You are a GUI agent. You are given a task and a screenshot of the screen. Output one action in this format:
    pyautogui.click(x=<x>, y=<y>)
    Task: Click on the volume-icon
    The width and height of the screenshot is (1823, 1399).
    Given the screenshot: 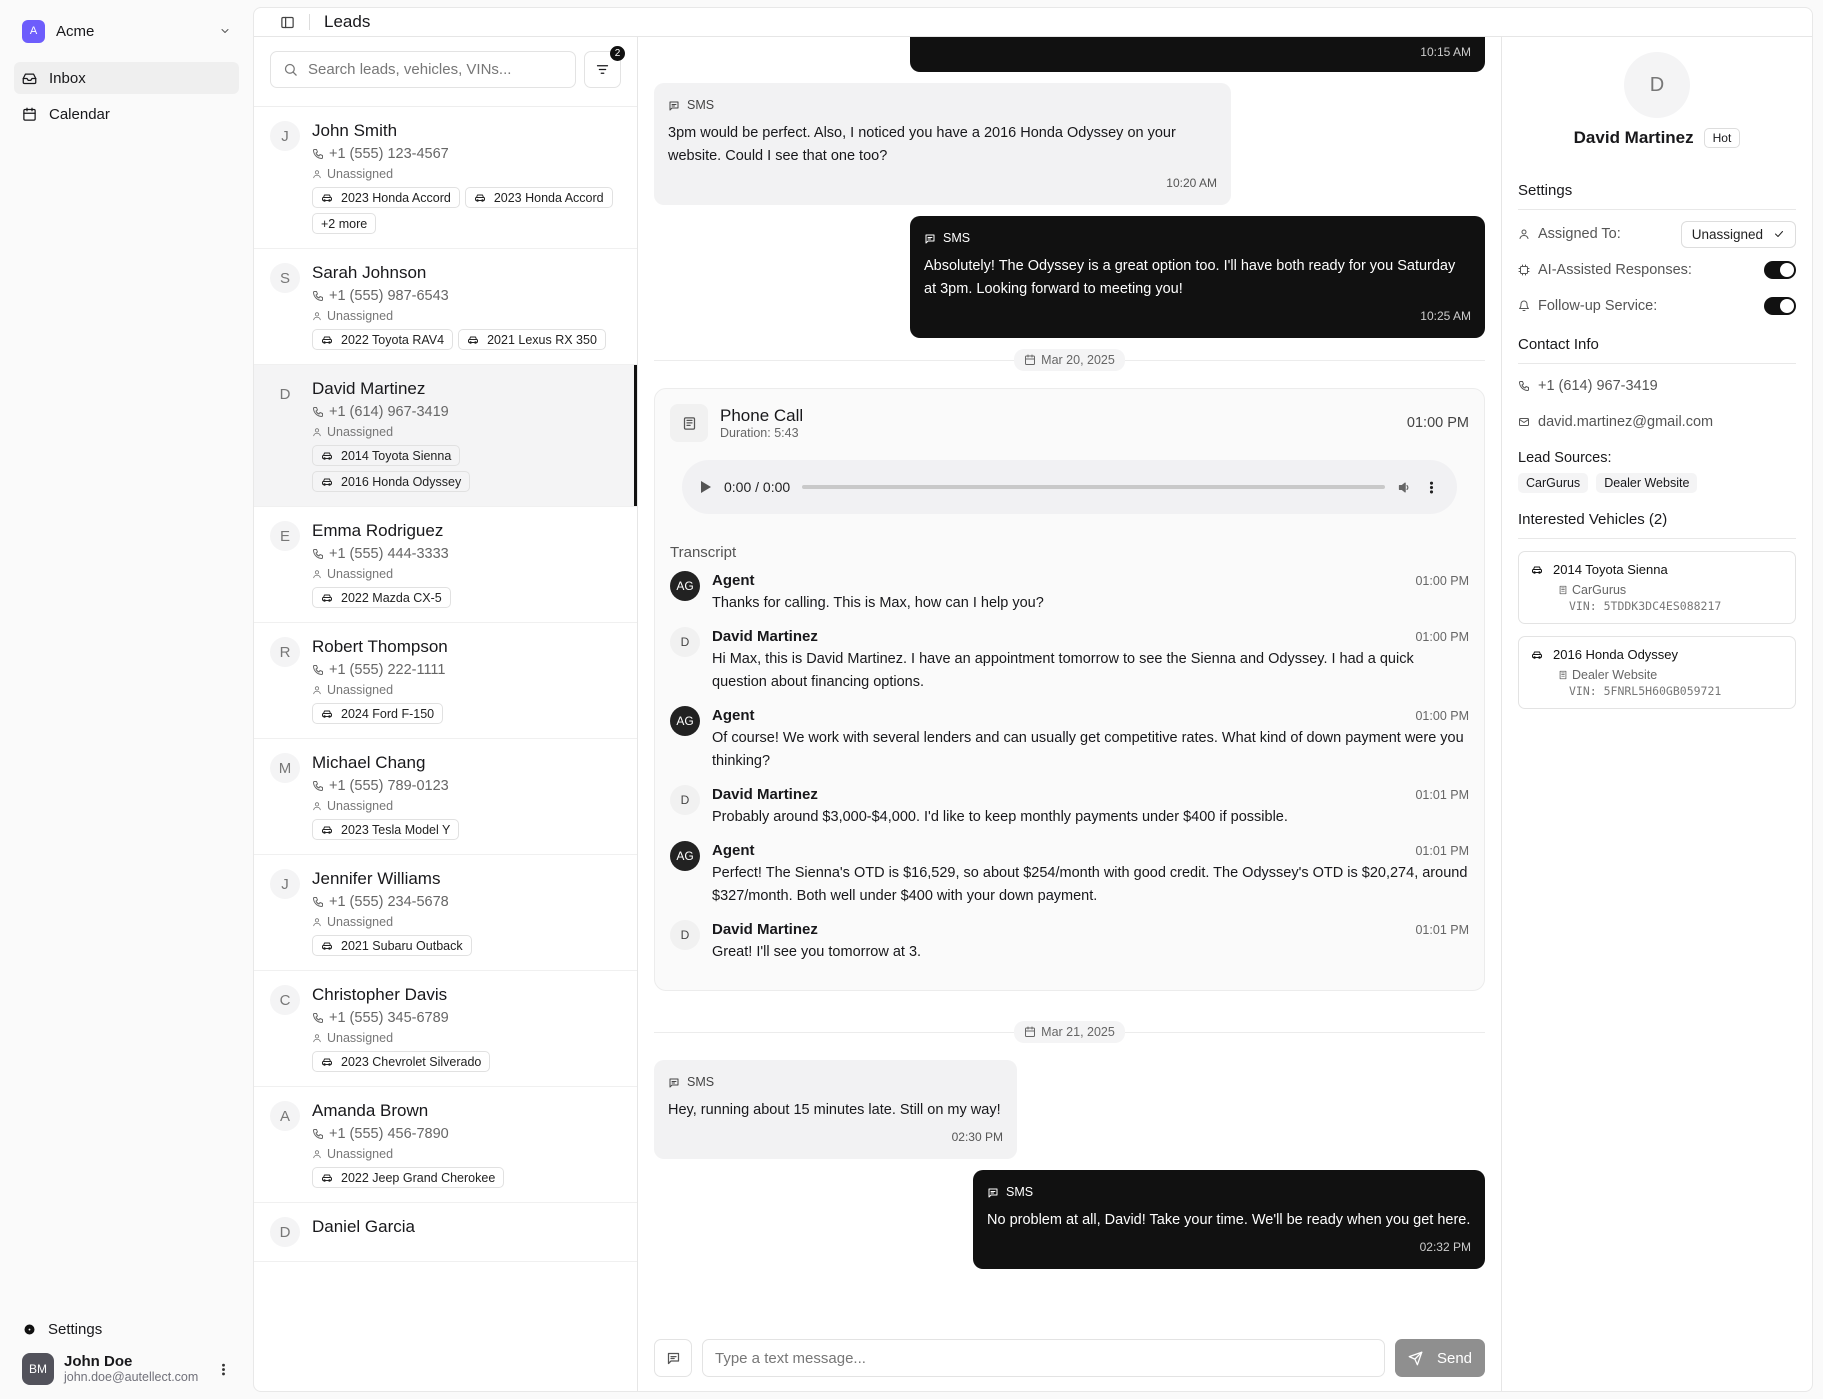 What is the action you would take?
    pyautogui.click(x=1404, y=487)
    